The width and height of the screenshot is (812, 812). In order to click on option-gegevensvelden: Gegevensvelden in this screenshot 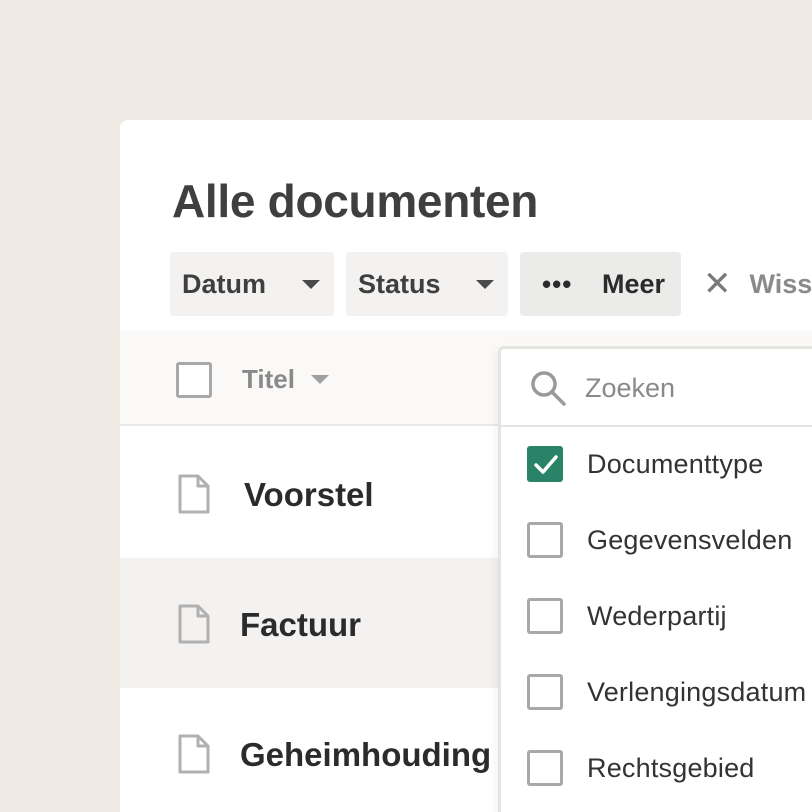, I will do `click(656, 541)`.